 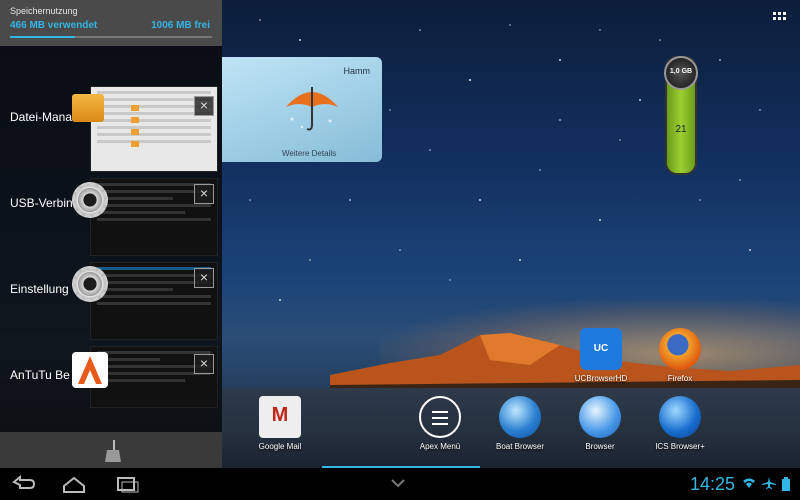 I want to click on gmail-icon, so click(x=280, y=417).